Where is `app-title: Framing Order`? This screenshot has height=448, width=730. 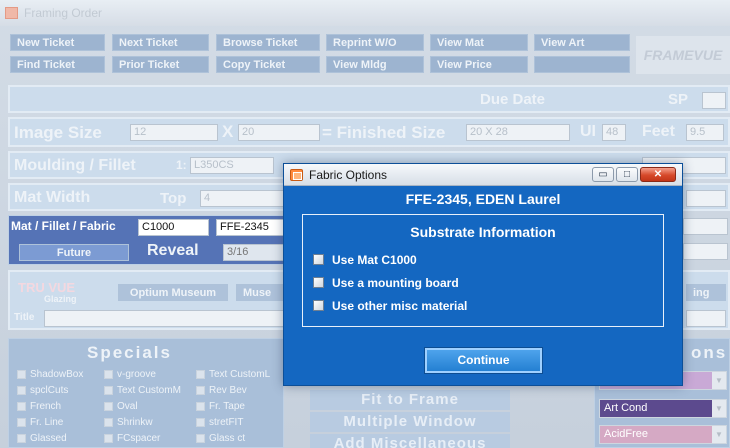
app-title: Framing Order is located at coordinates (63, 13).